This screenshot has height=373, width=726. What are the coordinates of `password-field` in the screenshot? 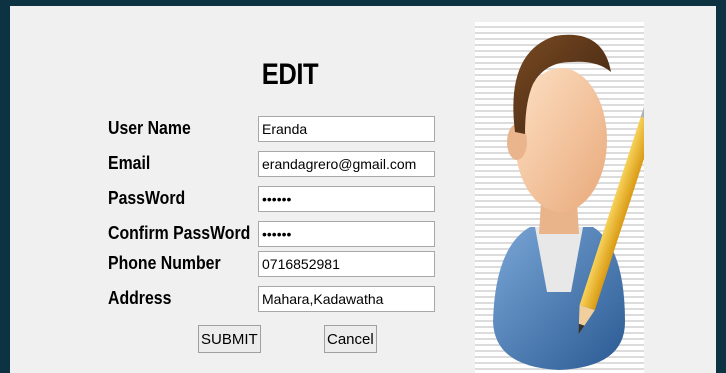 It's located at (346, 199).